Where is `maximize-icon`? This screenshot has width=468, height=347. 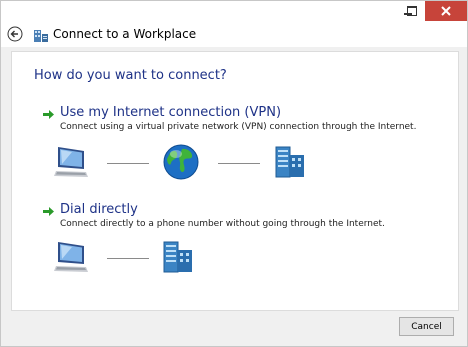 maximize-icon is located at coordinates (412, 11).